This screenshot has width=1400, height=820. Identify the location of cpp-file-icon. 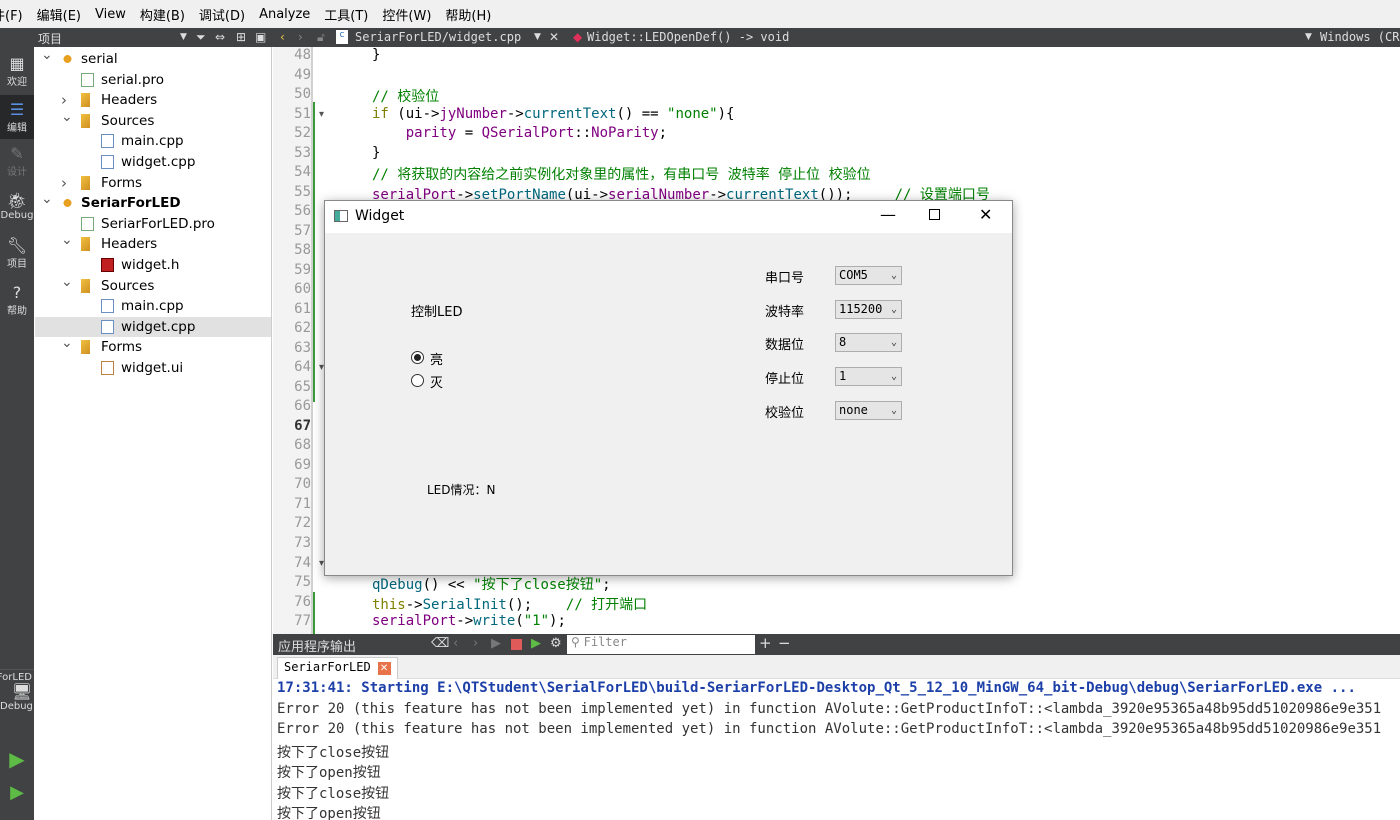
(107, 306).